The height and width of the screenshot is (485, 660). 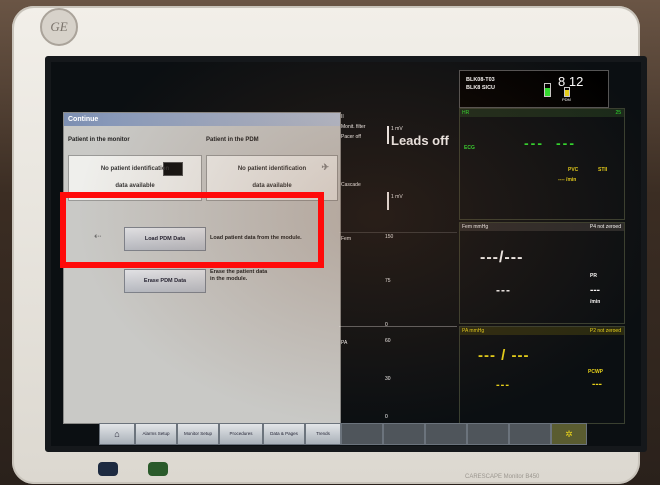 I want to click on power-button, so click(x=108, y=469).